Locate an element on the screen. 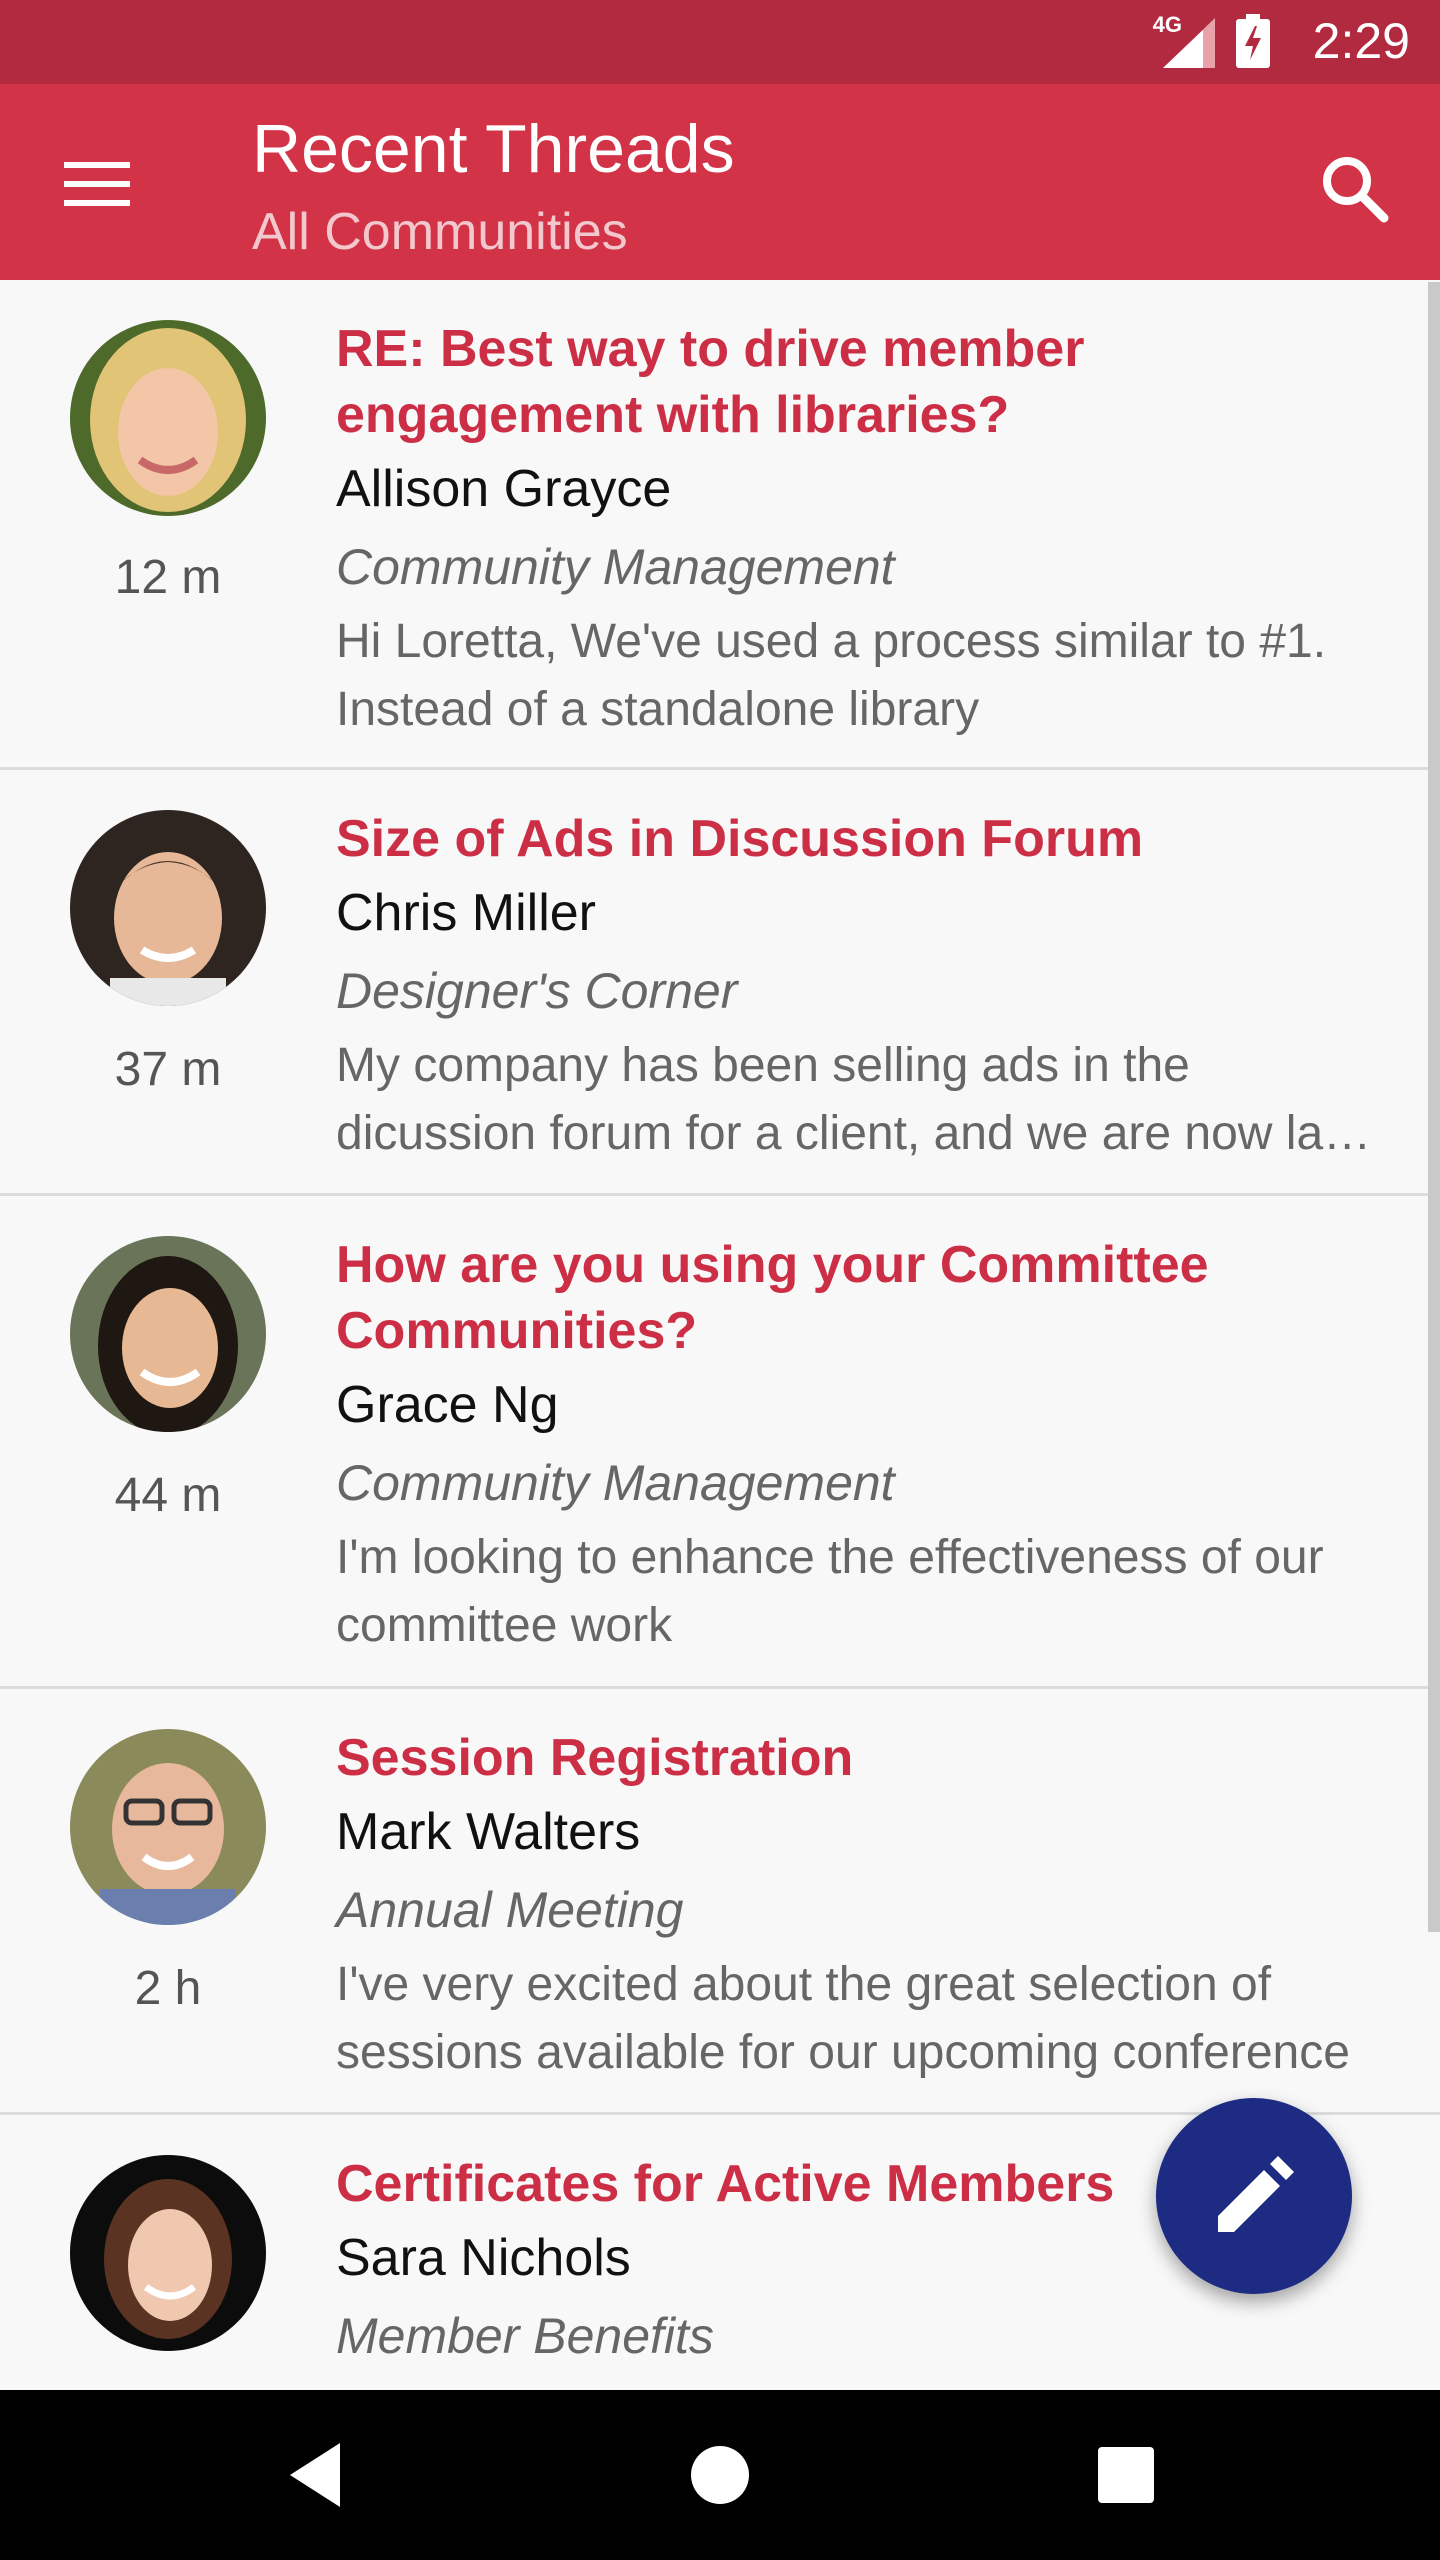  navigation-bar is located at coordinates (720, 2475).